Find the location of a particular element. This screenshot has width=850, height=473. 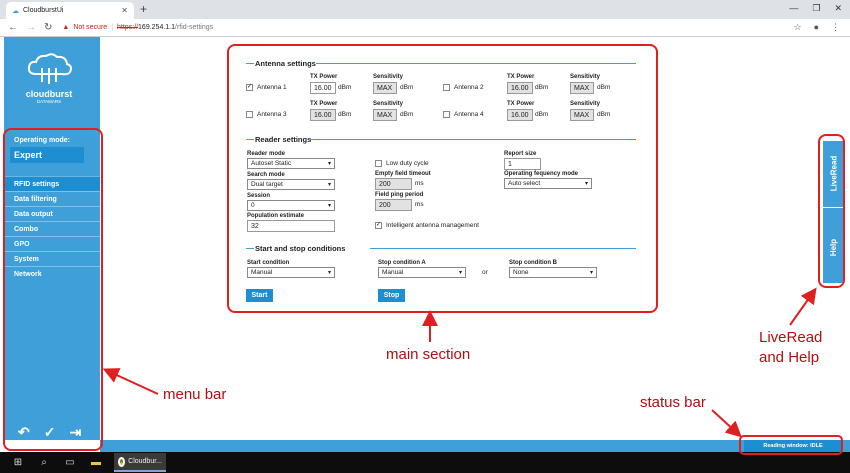

liveread-arrow is located at coordinates (803, 306).